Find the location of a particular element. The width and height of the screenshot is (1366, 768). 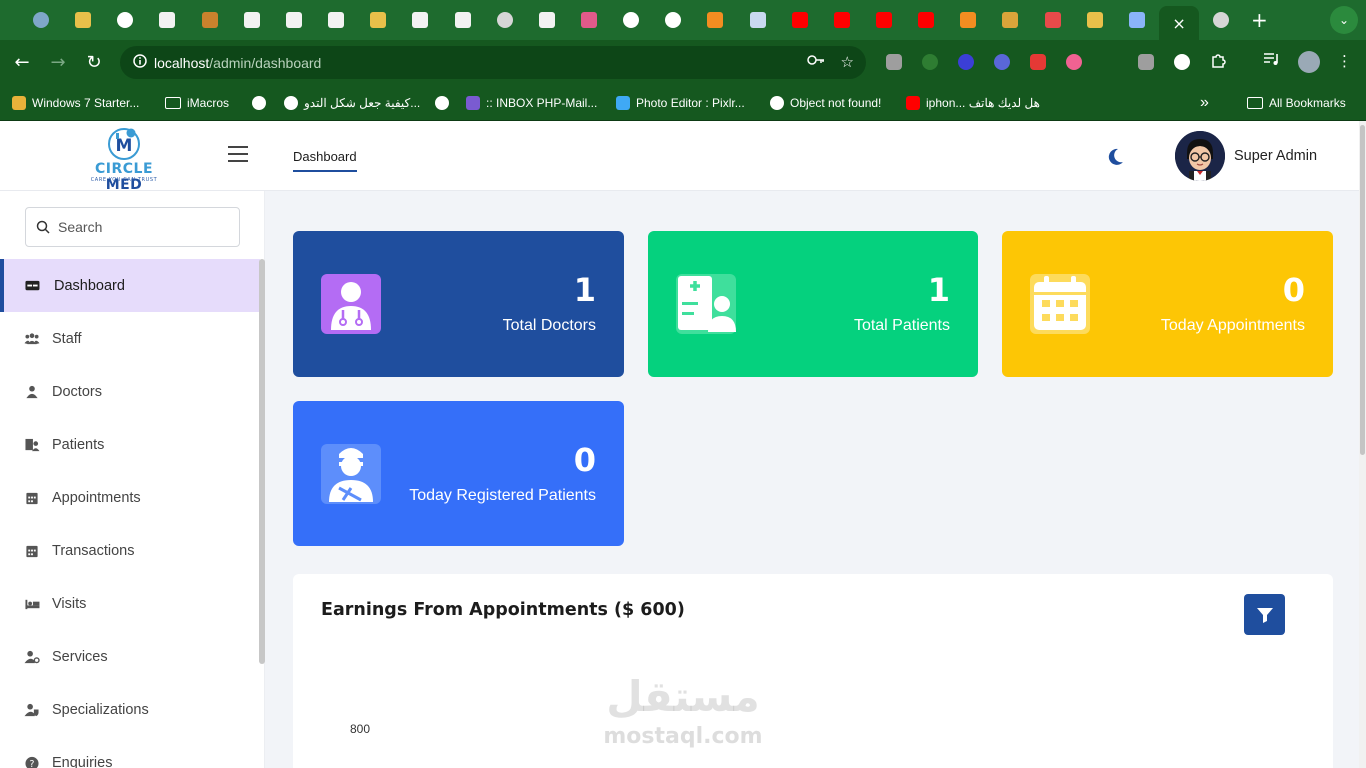

back-arrow-icon: ← is located at coordinates (22, 62).